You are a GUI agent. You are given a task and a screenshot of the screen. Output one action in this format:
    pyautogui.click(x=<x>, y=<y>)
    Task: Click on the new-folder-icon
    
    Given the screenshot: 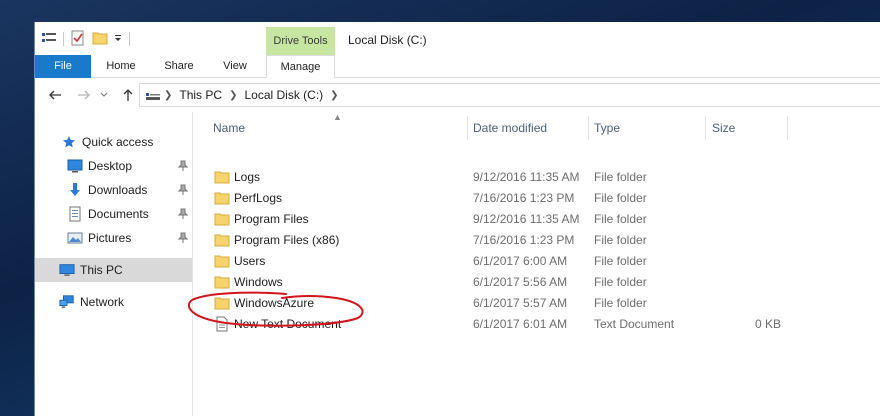 What is the action you would take?
    pyautogui.click(x=100, y=39)
    